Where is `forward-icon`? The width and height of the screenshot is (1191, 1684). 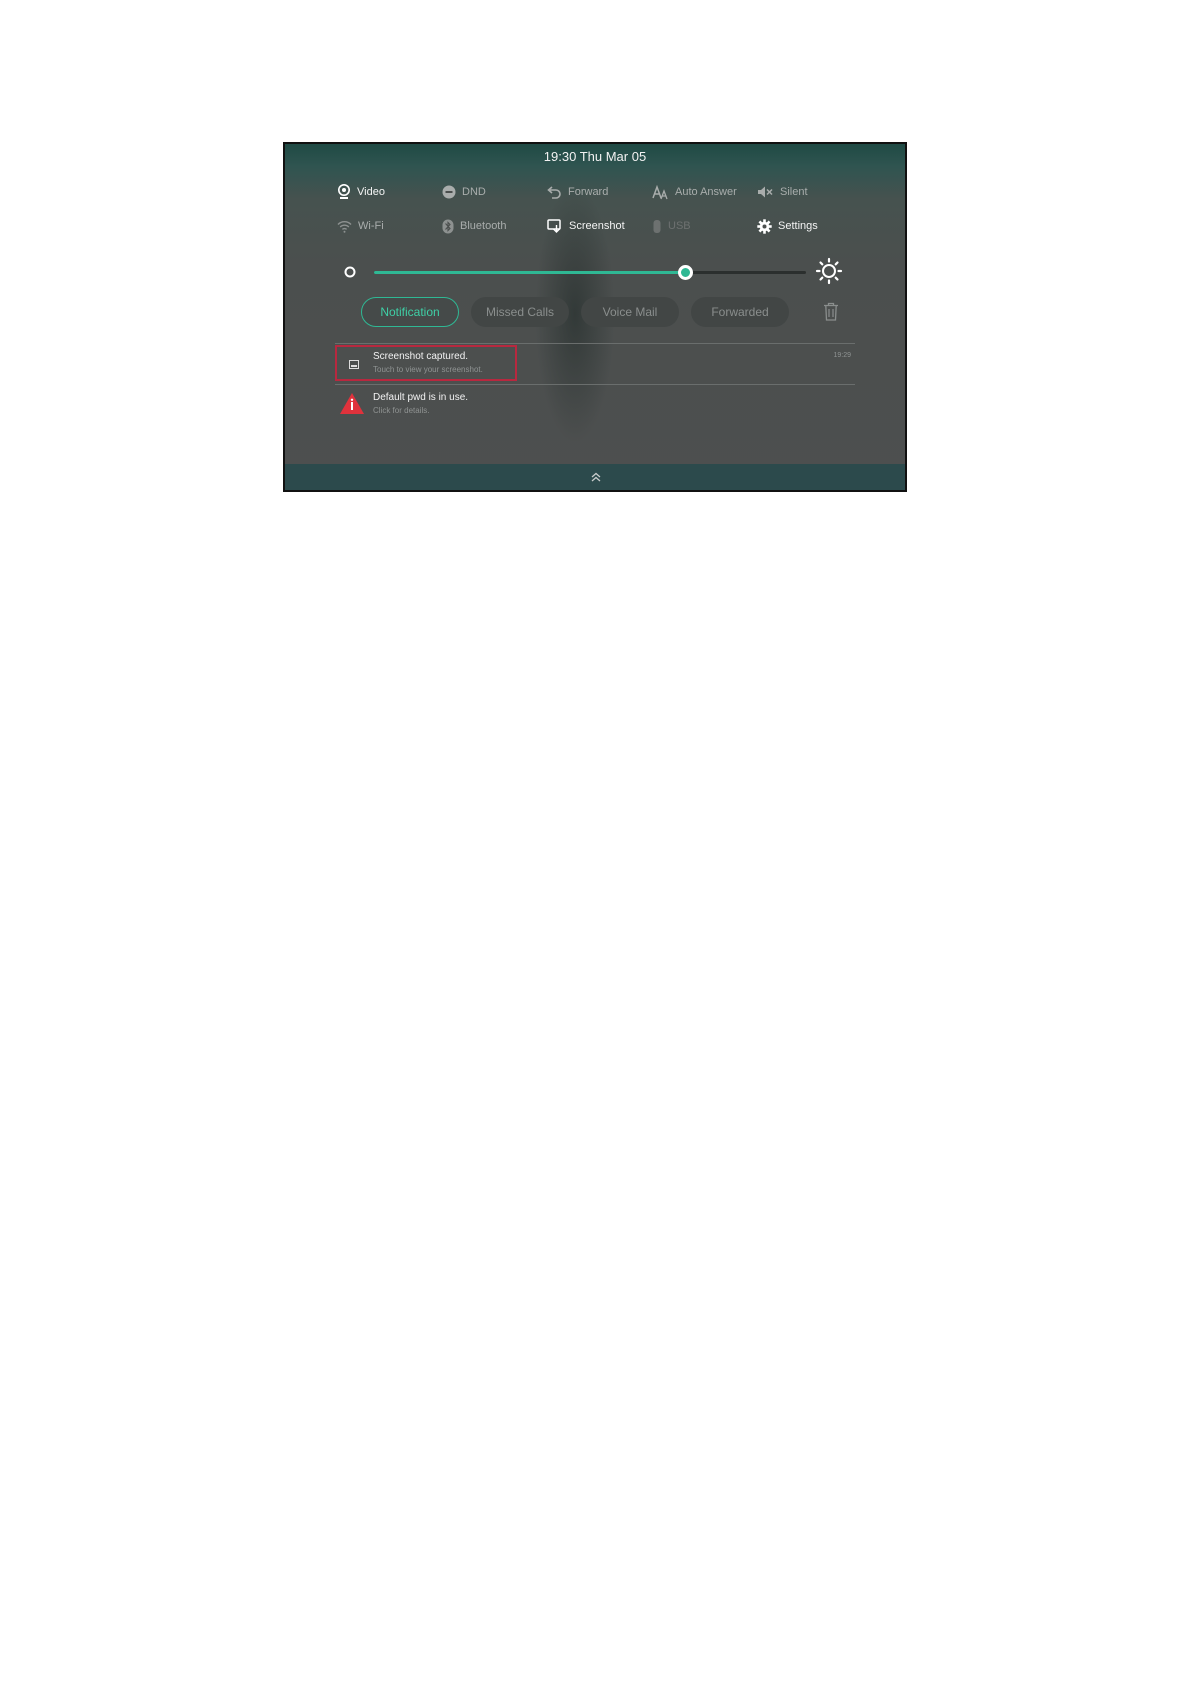 forward-icon is located at coordinates (554, 192).